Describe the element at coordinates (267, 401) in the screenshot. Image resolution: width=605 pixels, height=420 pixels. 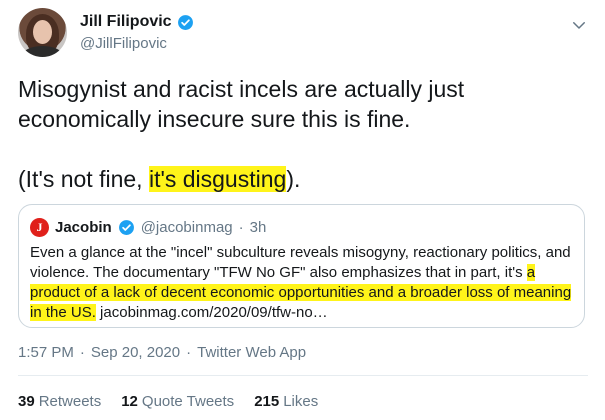
I see `likes-count: 215` at that location.